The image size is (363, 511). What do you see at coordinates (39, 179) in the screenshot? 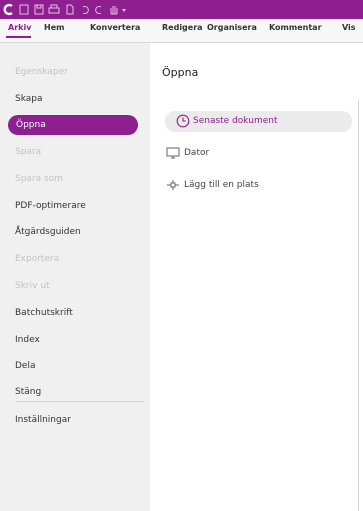
I see `sidebar-item-spara-som: Spara som` at bounding box center [39, 179].